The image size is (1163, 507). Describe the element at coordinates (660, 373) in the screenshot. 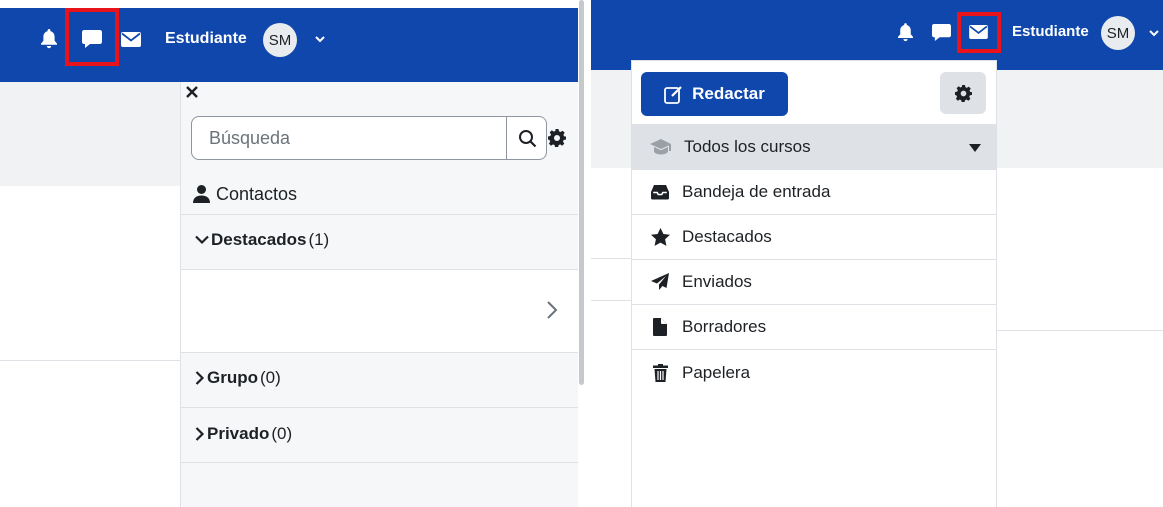

I see `trash-icon` at that location.